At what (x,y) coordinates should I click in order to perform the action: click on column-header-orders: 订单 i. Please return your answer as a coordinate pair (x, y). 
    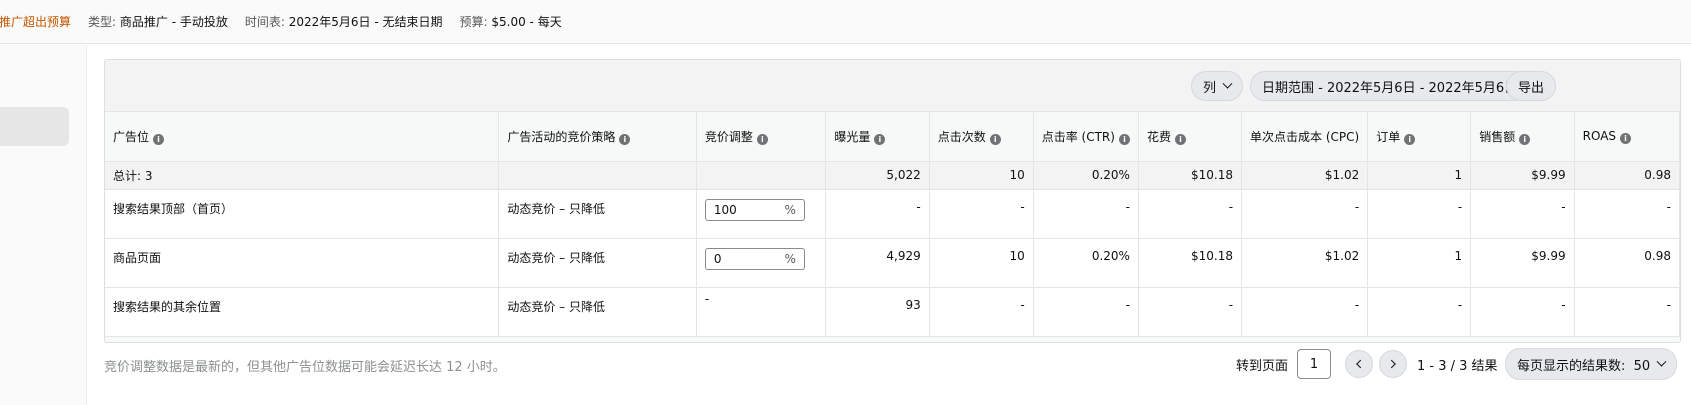
    Looking at the image, I should click on (1419, 137).